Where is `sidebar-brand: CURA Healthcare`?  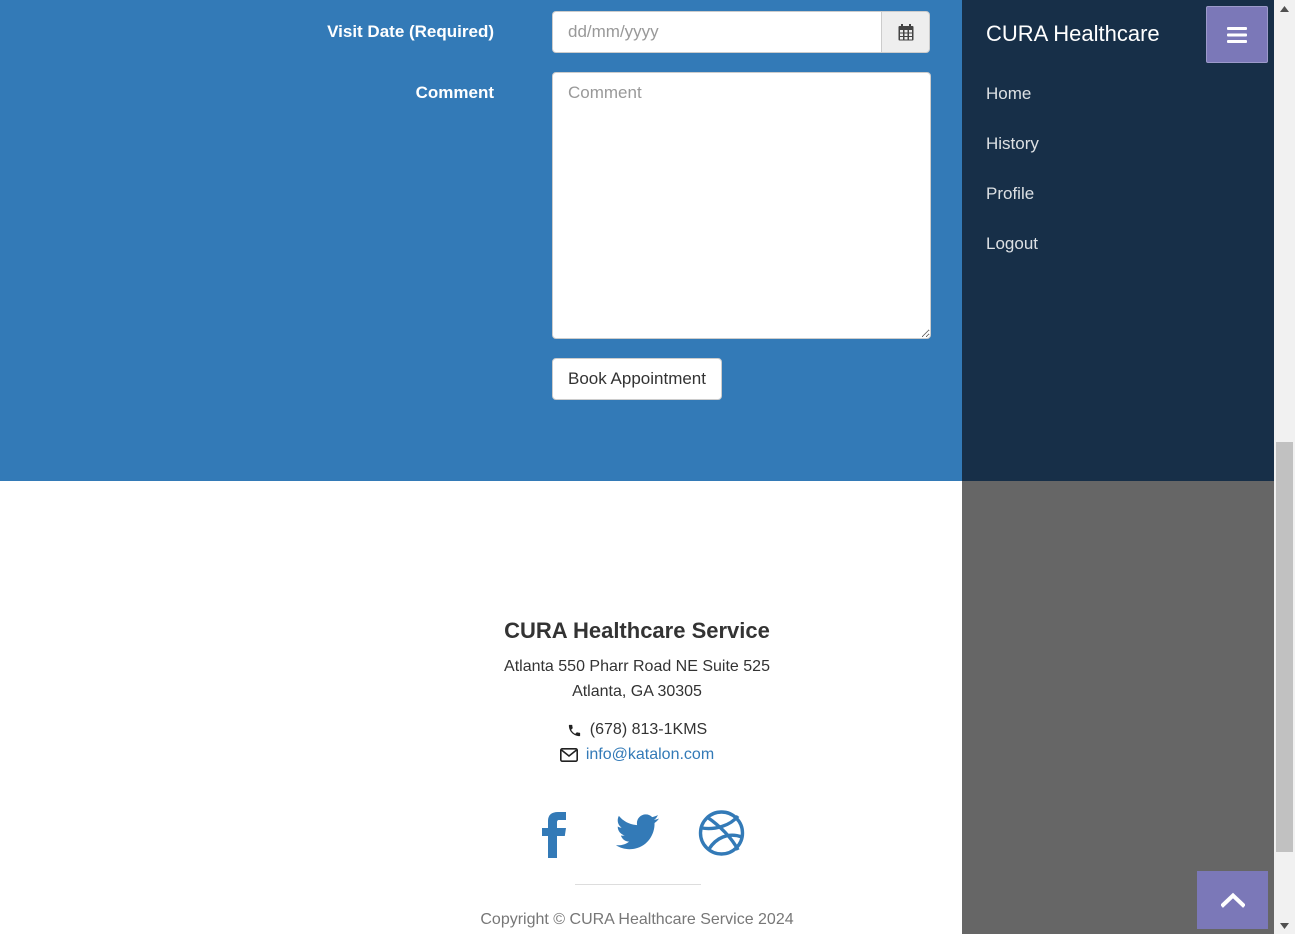 sidebar-brand: CURA Healthcare is located at coordinates (1073, 34).